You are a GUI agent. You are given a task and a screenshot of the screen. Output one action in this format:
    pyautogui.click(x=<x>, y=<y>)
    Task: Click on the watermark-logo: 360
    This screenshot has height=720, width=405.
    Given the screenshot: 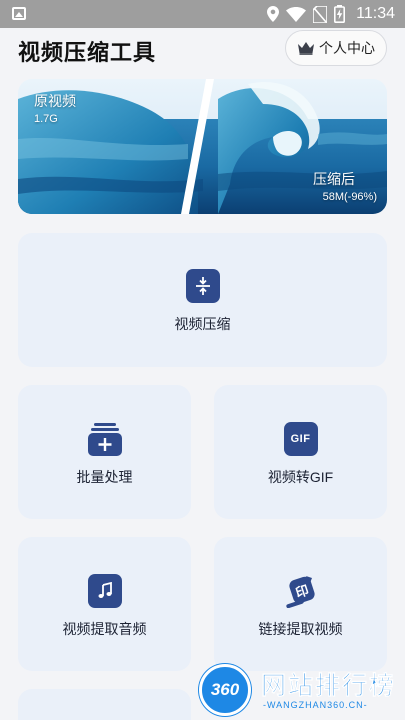 What is the action you would take?
    pyautogui.click(x=225, y=690)
    